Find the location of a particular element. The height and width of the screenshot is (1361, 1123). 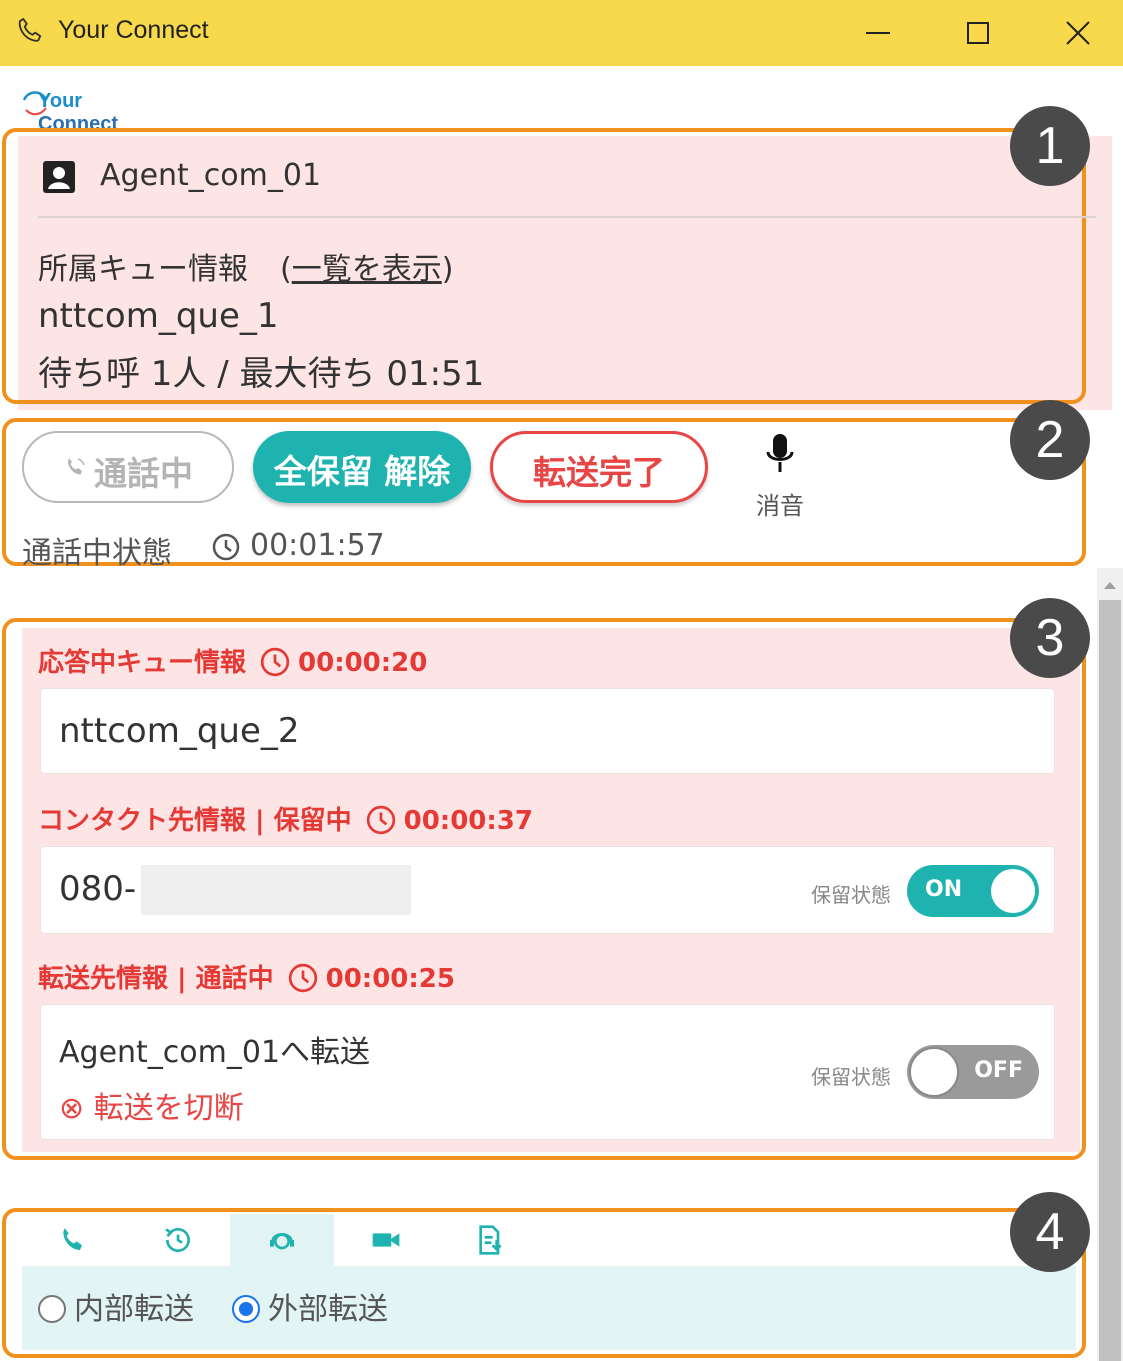

microphone-icon is located at coordinates (780, 453).